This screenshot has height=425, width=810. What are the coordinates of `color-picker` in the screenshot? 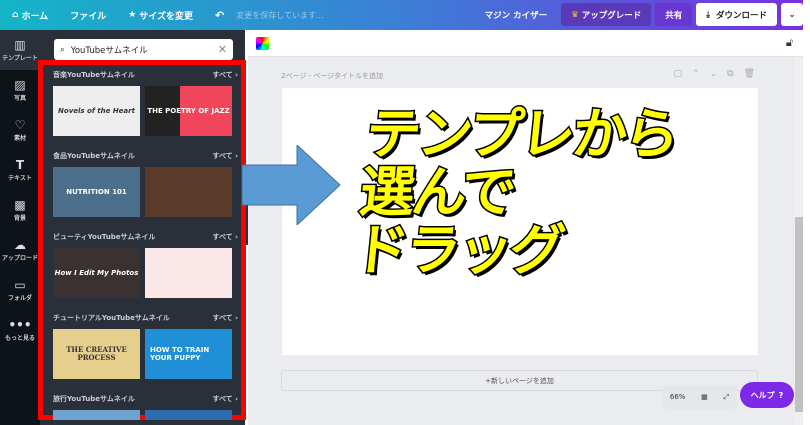 It's located at (262, 43).